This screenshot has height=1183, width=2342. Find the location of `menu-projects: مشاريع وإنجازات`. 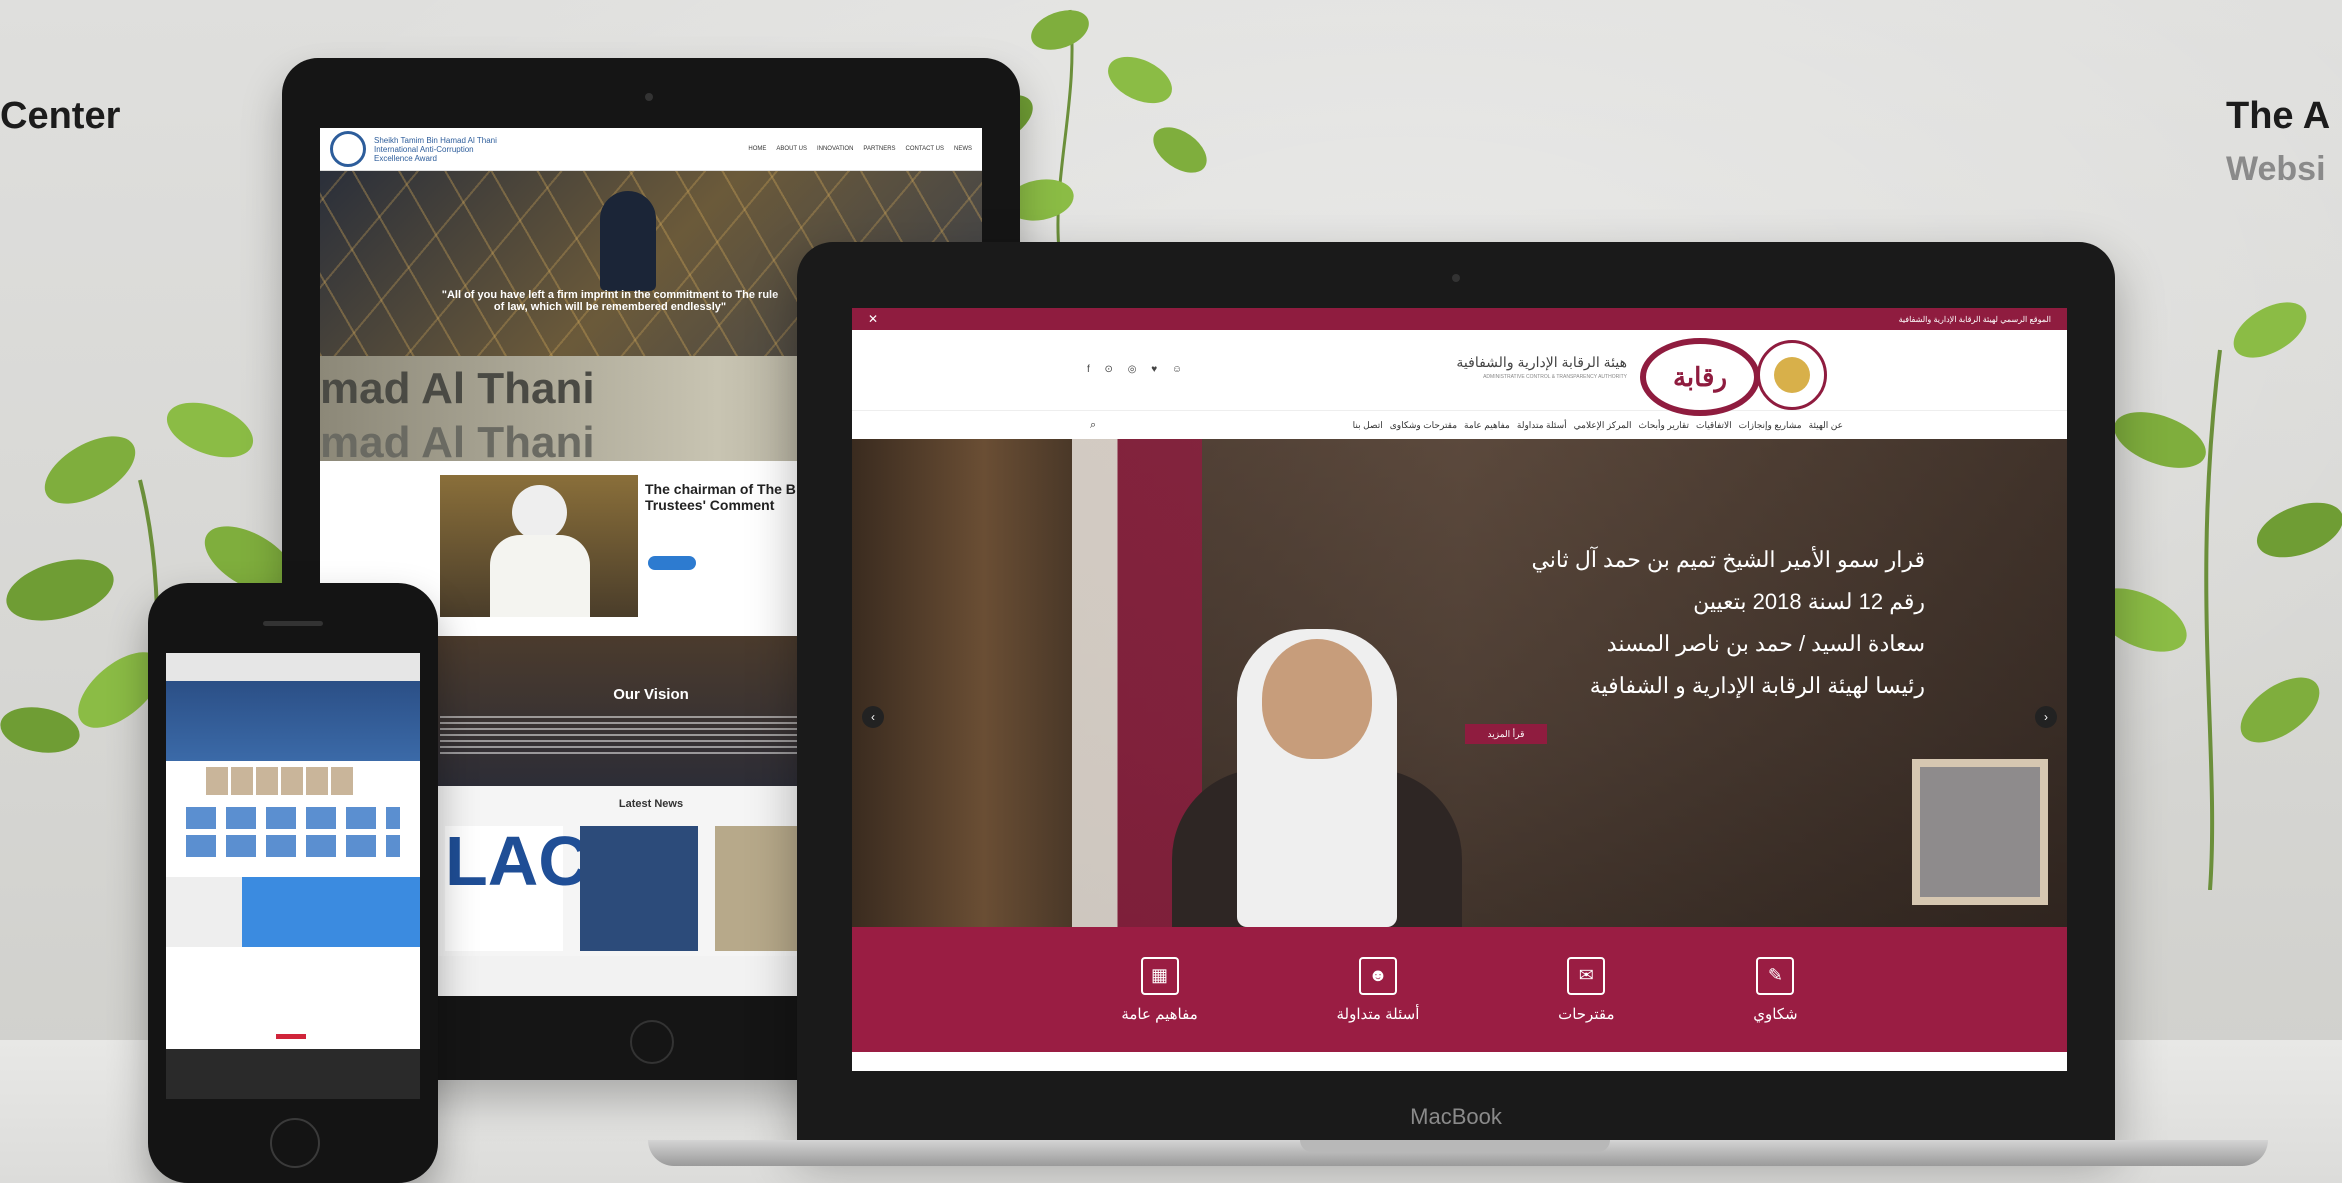

menu-projects: مشاريع وإنجازات is located at coordinates (1770, 425).